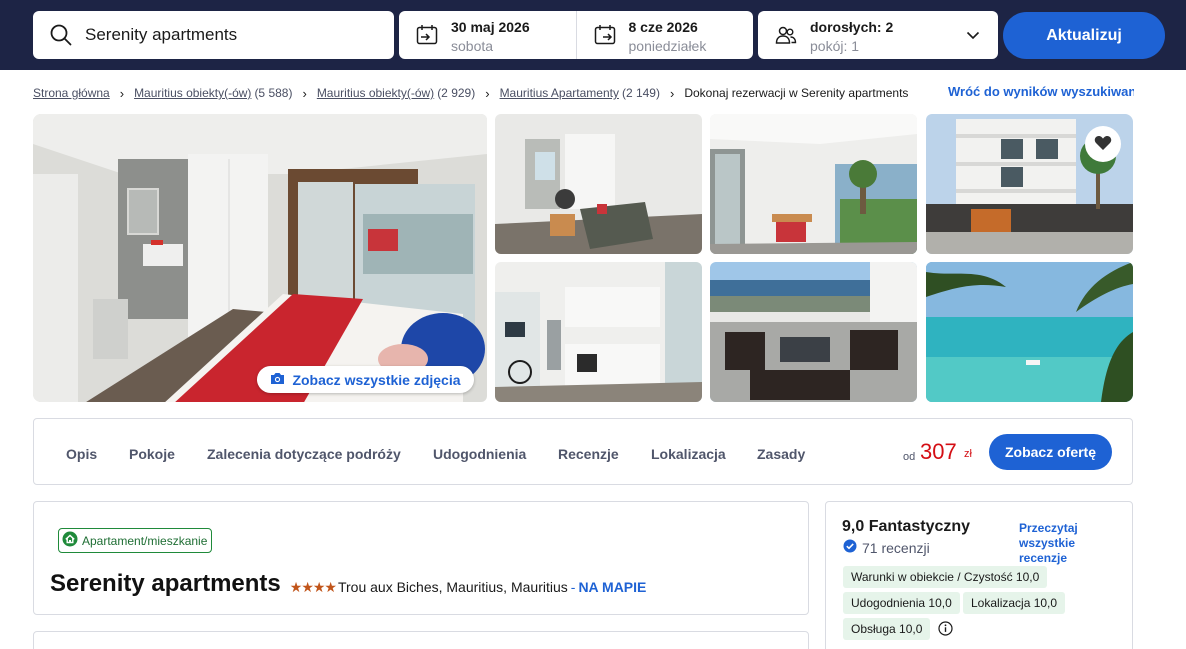  What do you see at coordinates (479, 454) in the screenshot?
I see `tab-amenities: Udogodnienia` at bounding box center [479, 454].